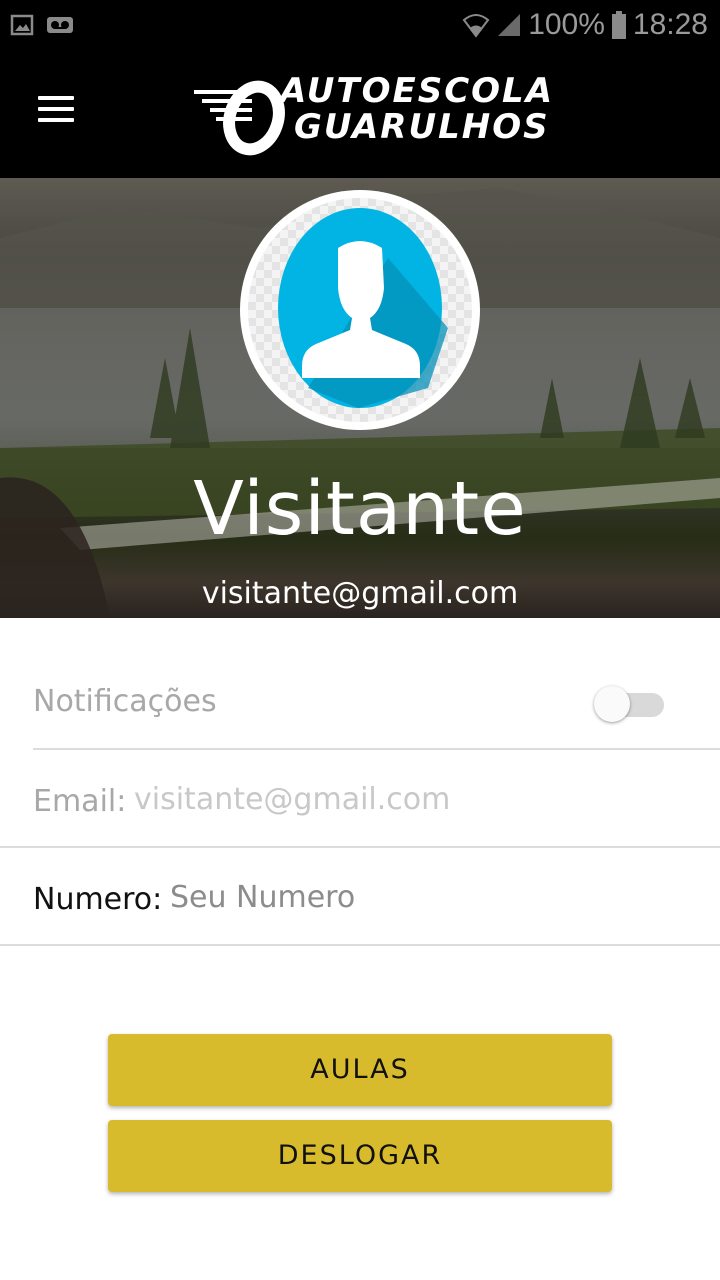  I want to click on number-row: Numero:, so click(360, 897).